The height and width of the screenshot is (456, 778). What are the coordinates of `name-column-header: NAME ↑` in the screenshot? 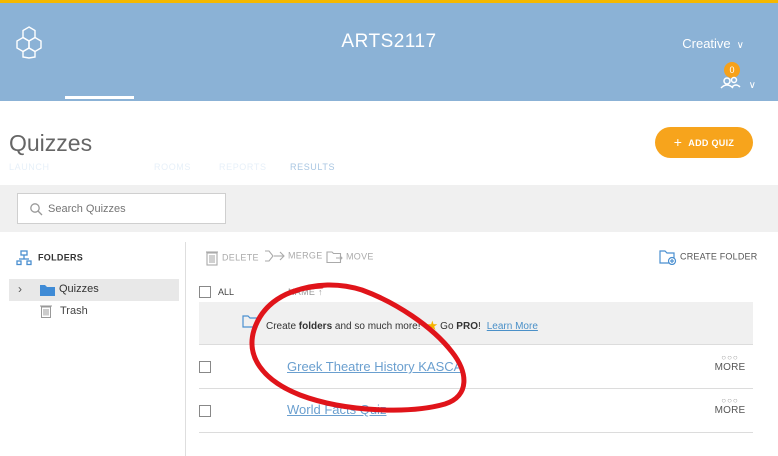 It's located at (305, 292).